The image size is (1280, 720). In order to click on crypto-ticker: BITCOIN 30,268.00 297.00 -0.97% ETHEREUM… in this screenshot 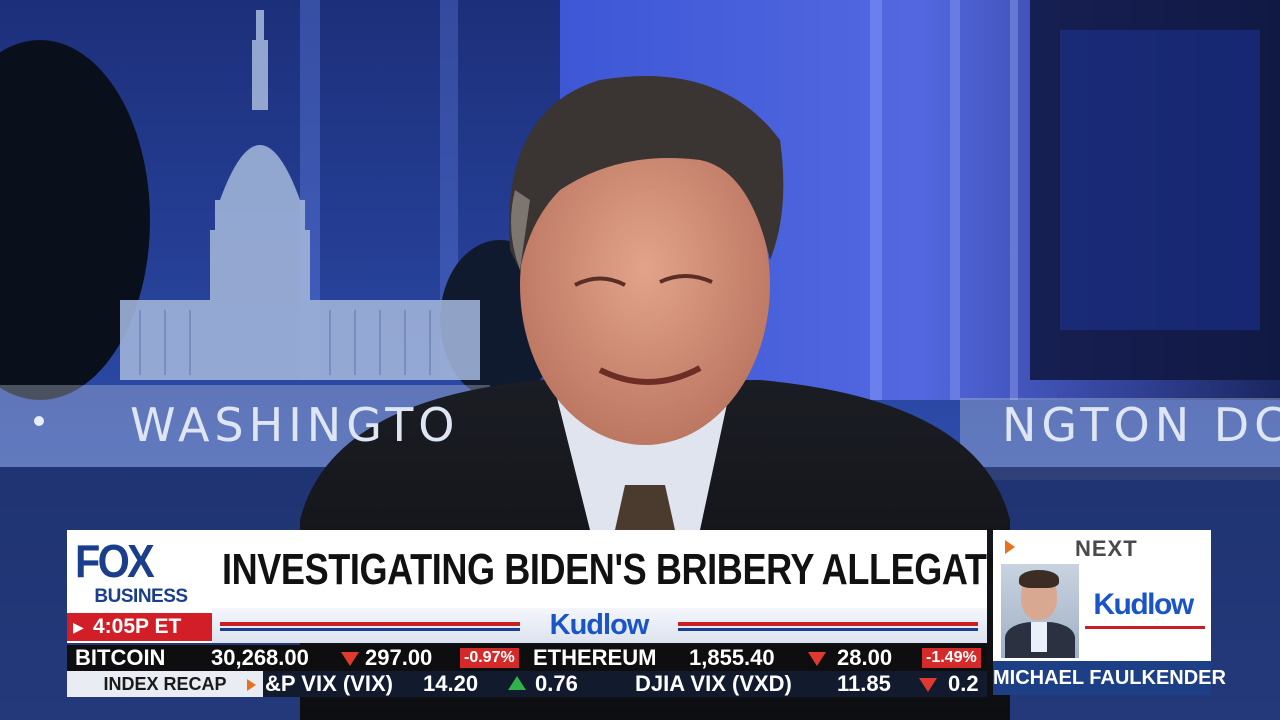, I will do `click(527, 658)`.